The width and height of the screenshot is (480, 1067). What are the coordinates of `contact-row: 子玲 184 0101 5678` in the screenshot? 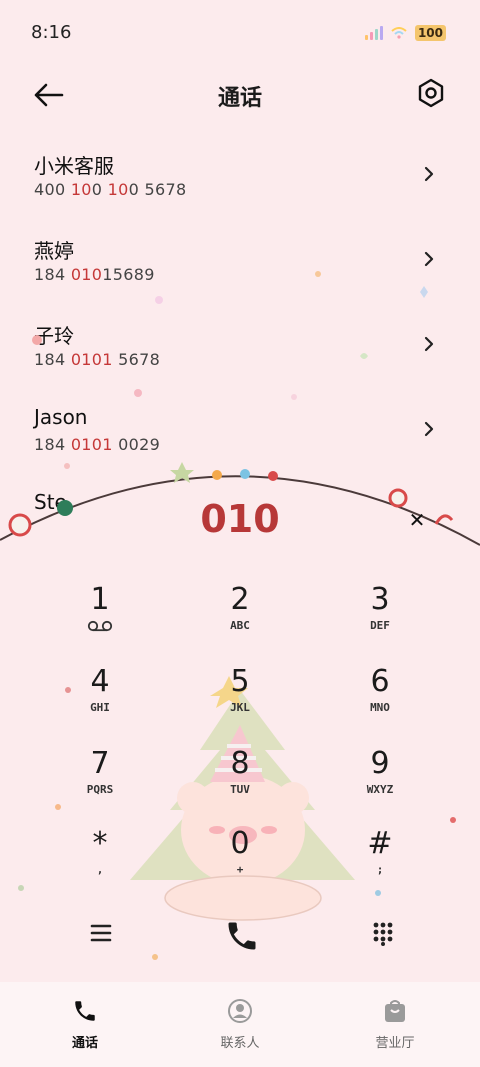 It's located at (240, 360).